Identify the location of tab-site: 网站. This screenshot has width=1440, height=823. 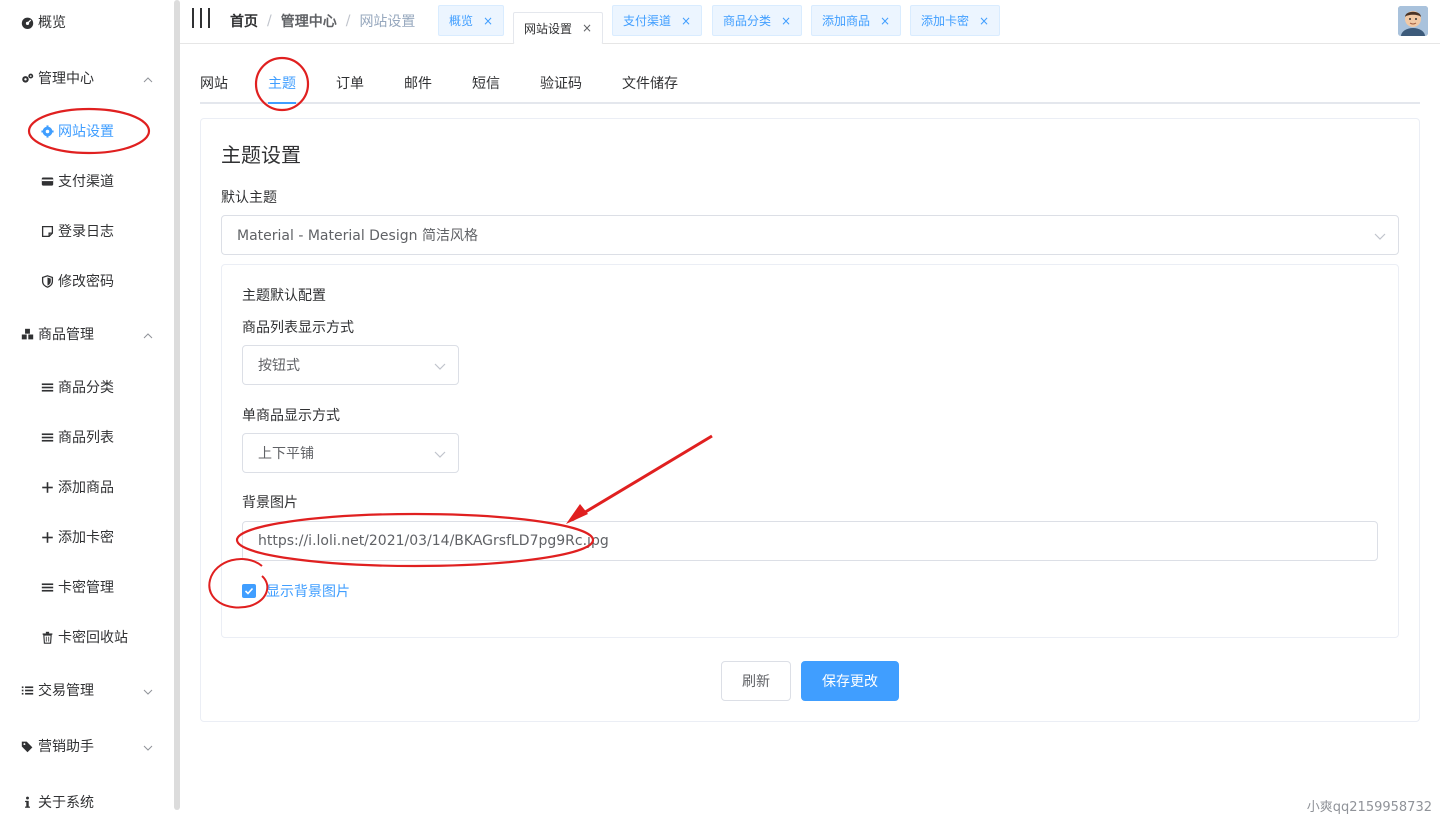
(214, 84).